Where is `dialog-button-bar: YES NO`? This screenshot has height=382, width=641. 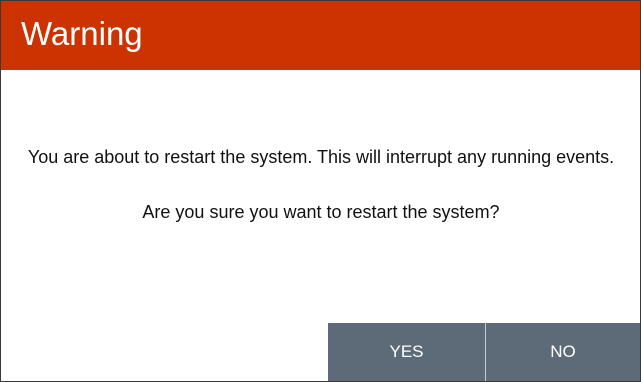 dialog-button-bar: YES NO is located at coordinates (484, 352).